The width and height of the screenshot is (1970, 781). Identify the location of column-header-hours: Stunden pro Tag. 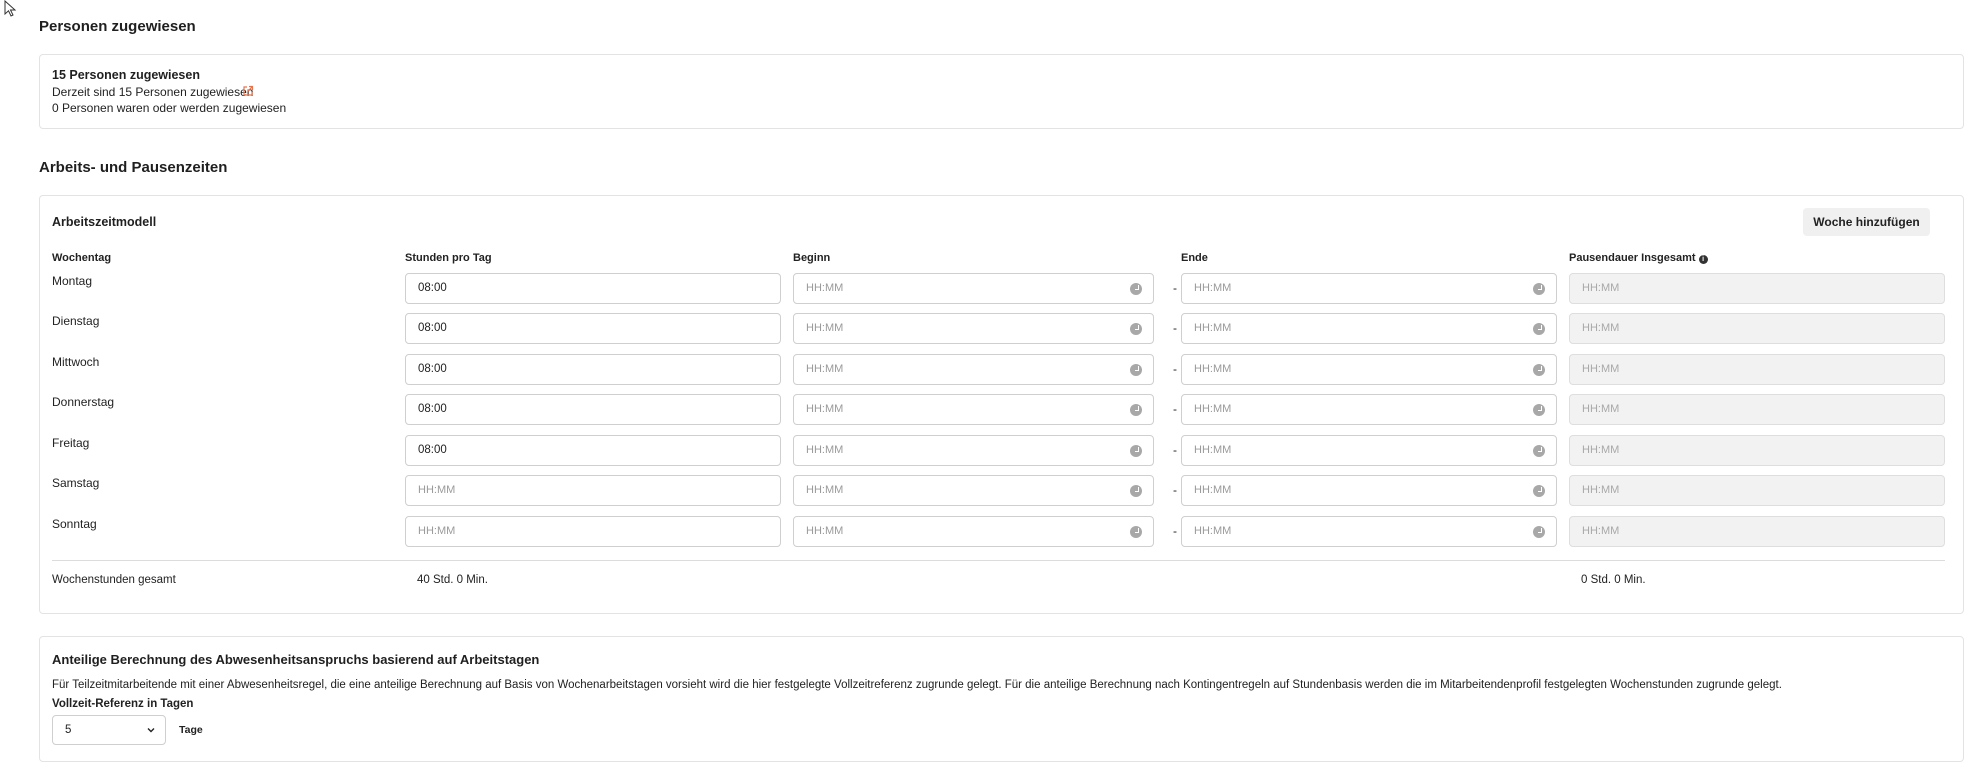
(448, 258).